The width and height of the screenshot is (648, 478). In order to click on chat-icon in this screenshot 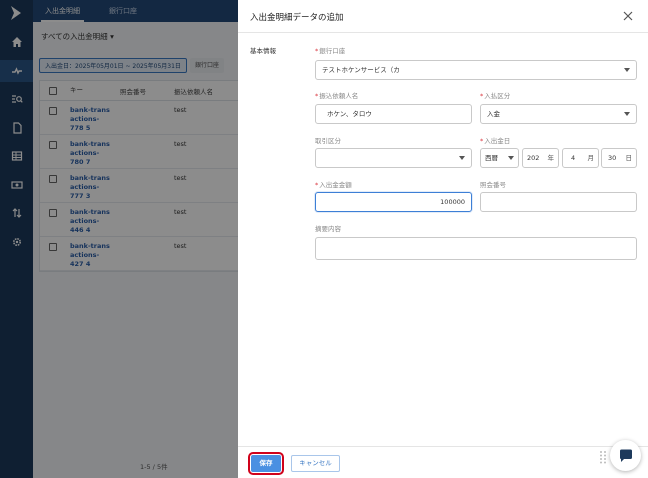, I will do `click(625, 455)`.